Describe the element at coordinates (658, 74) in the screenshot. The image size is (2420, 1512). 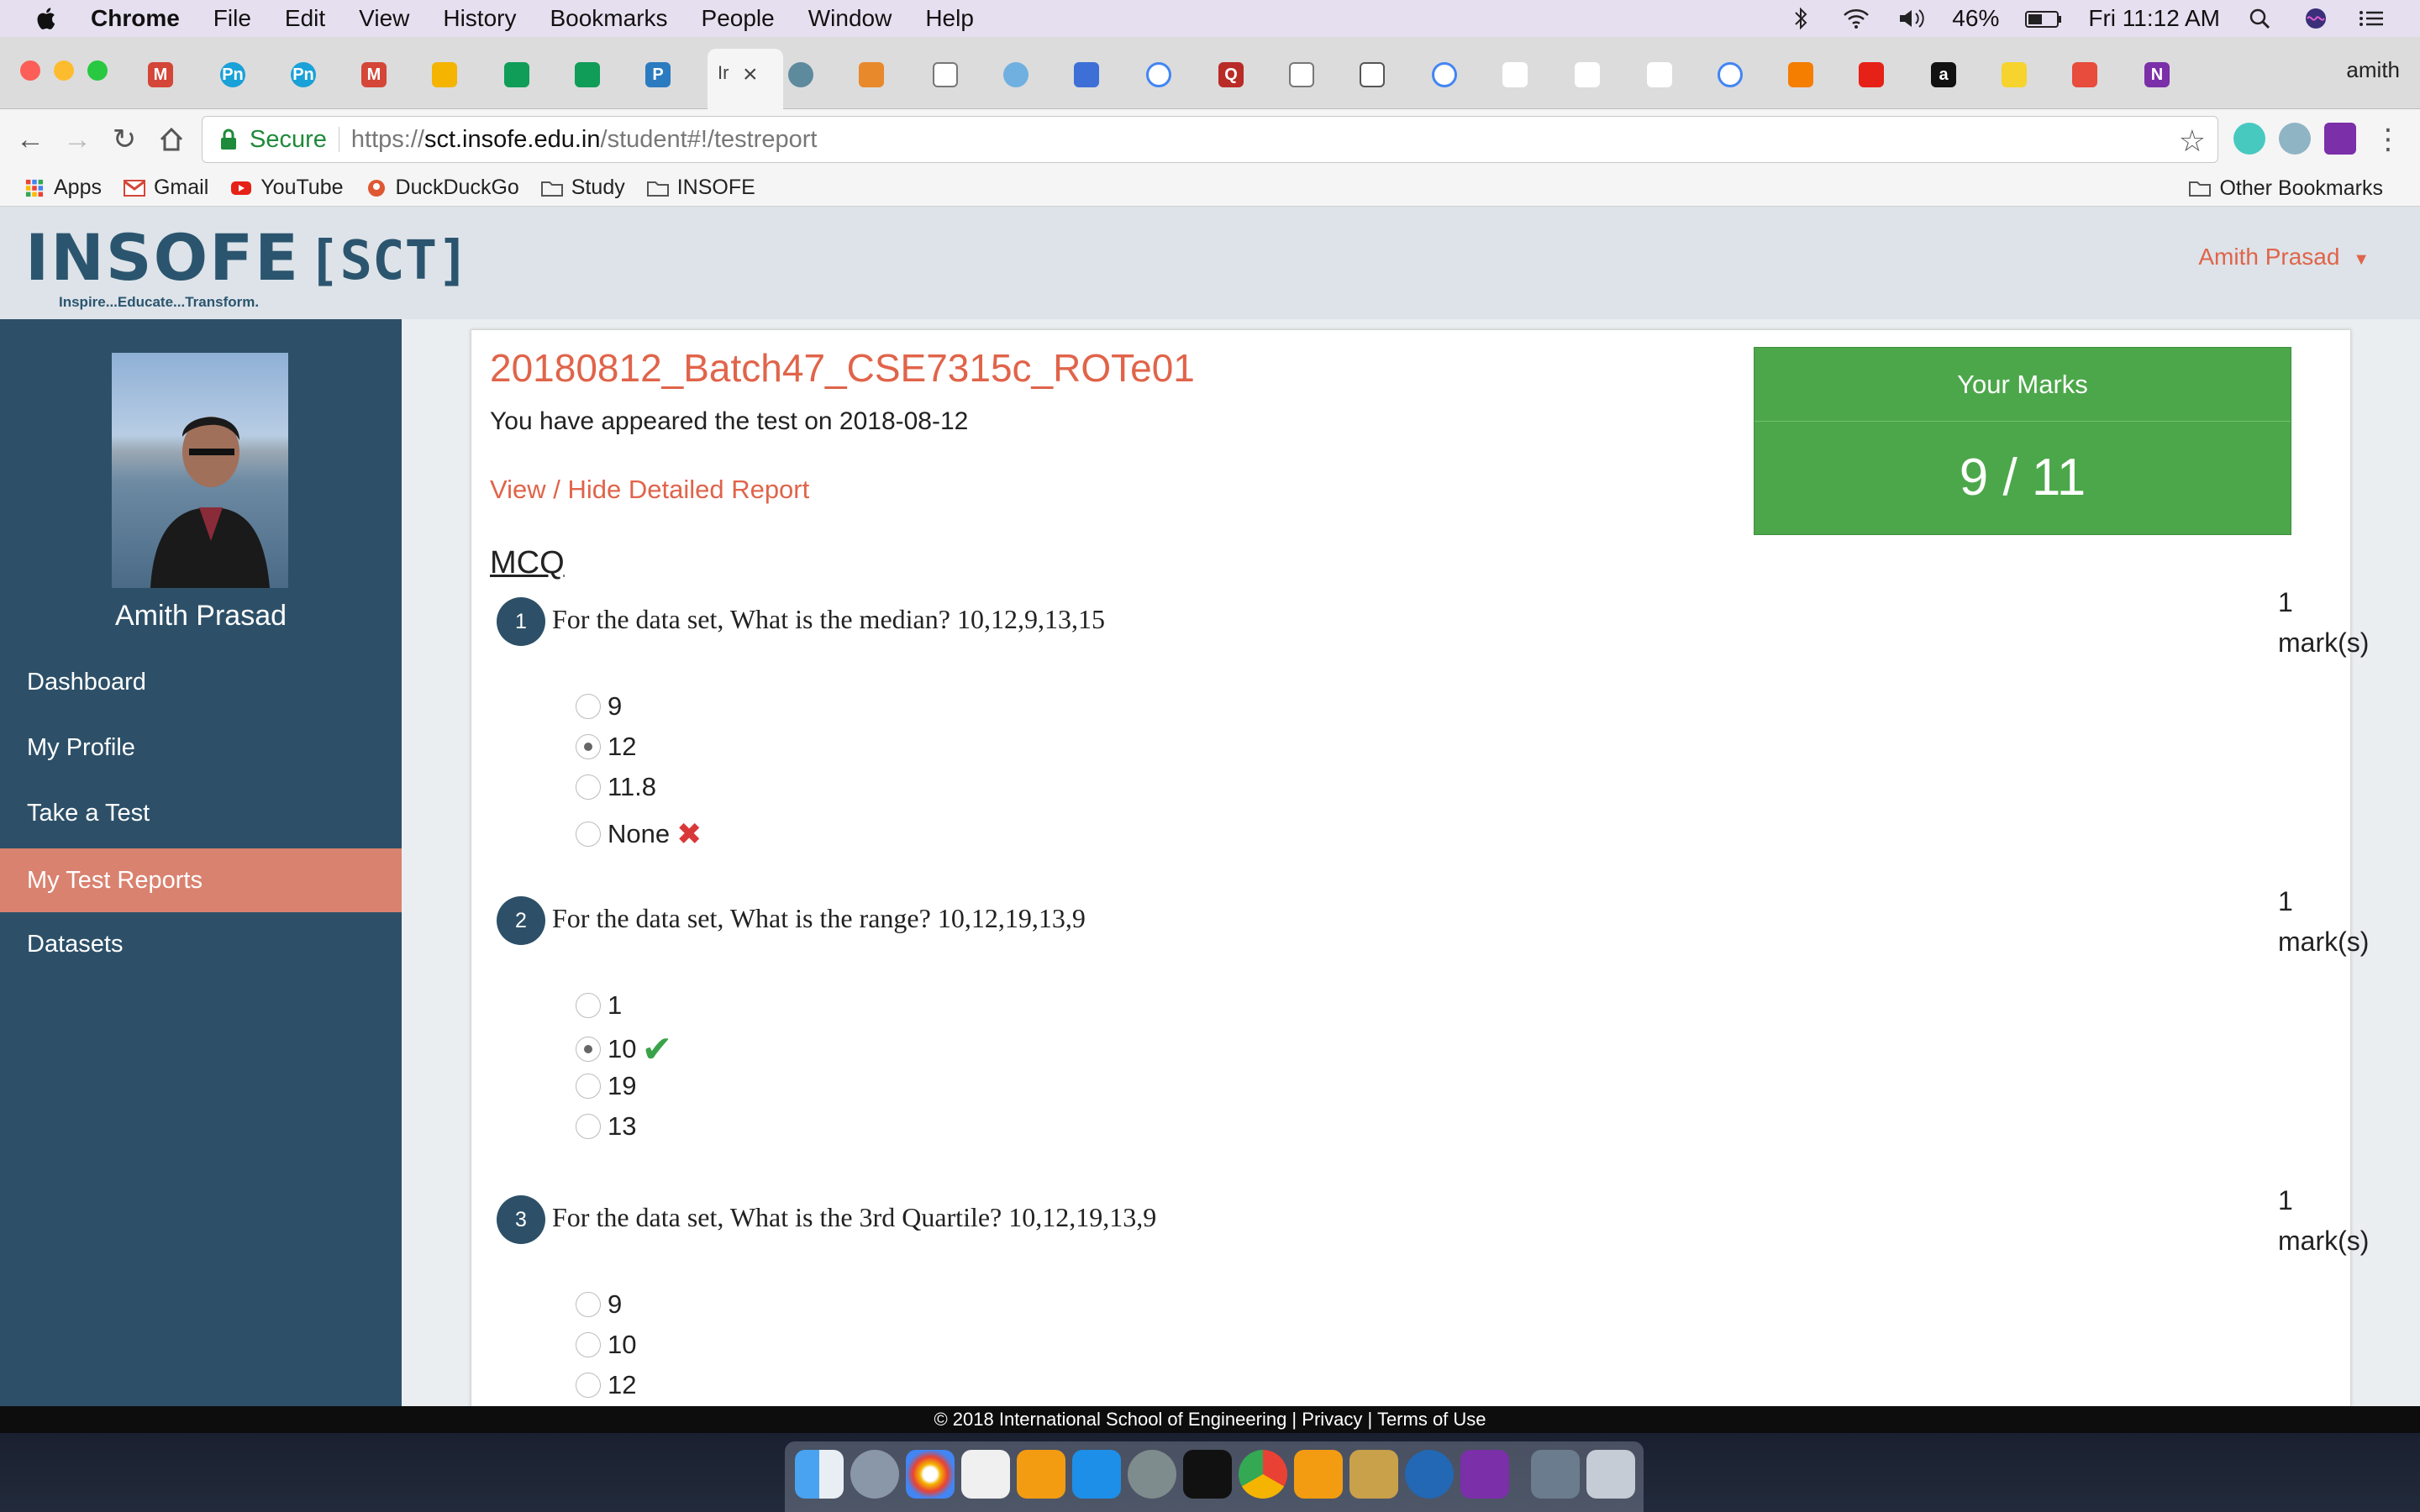
I see `tab-p-icon: P` at that location.